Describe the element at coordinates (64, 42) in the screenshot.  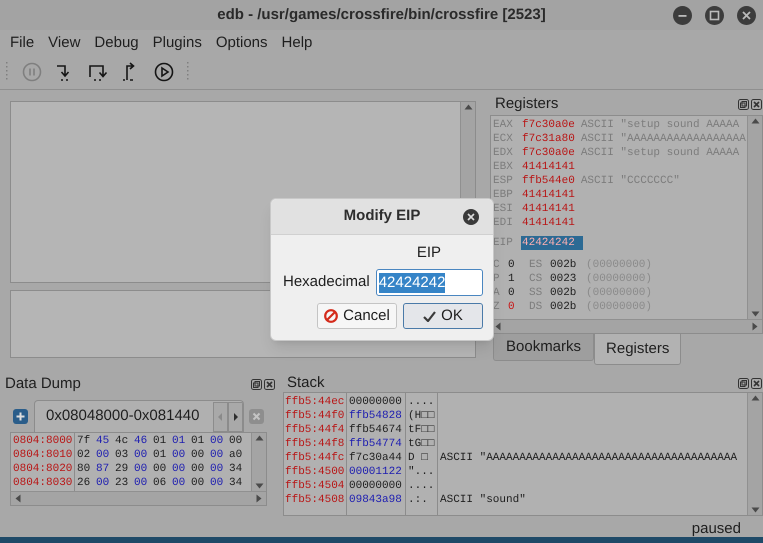
I see `menu-item: View` at that location.